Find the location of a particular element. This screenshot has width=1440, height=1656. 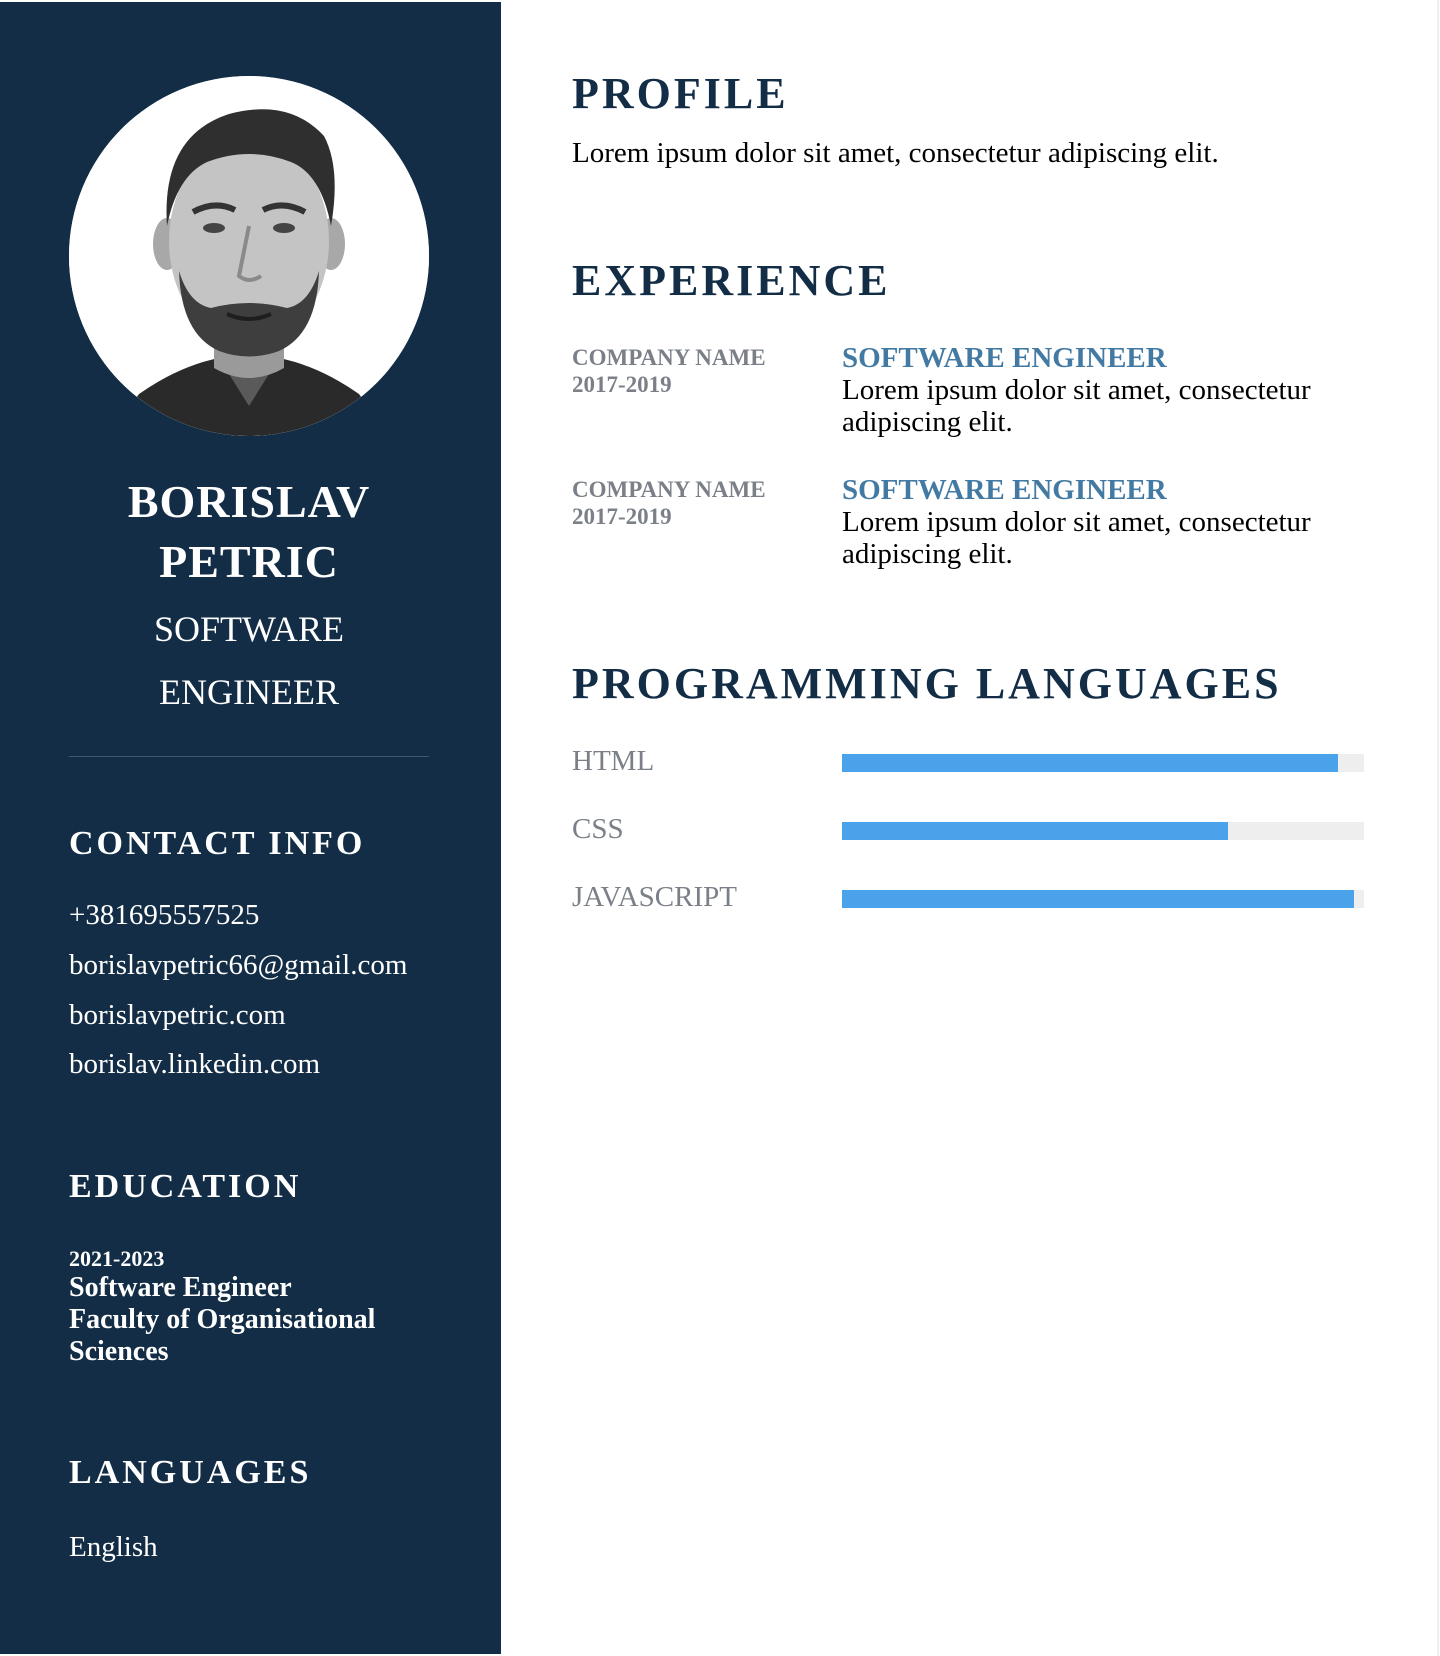

avatar is located at coordinates (249, 256).